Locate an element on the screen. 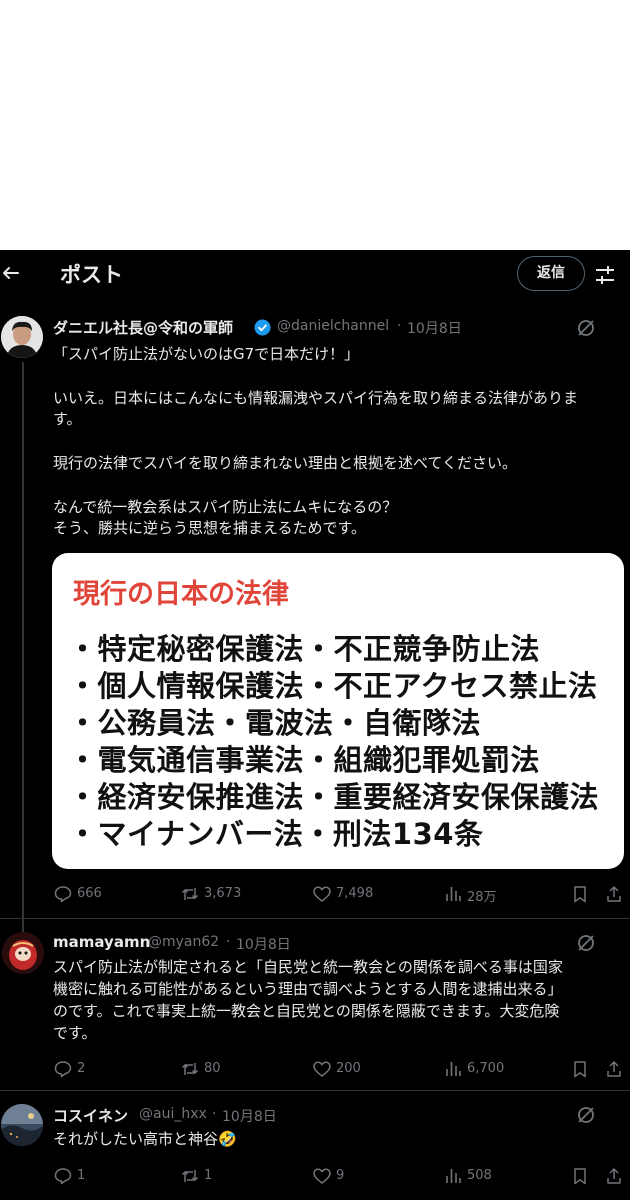  post-text-line: なんで統一教会系はスパイ防止法にムキになるの？ is located at coordinates (225, 507).